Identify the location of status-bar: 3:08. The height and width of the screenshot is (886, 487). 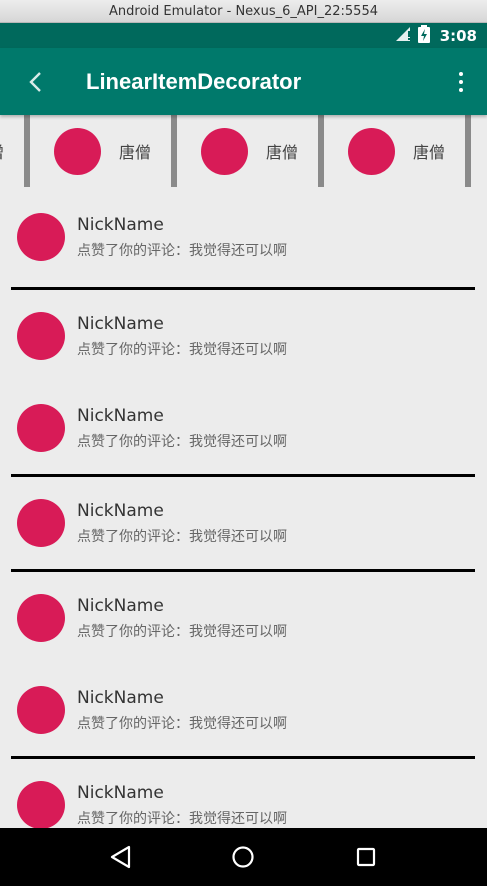
(243, 35).